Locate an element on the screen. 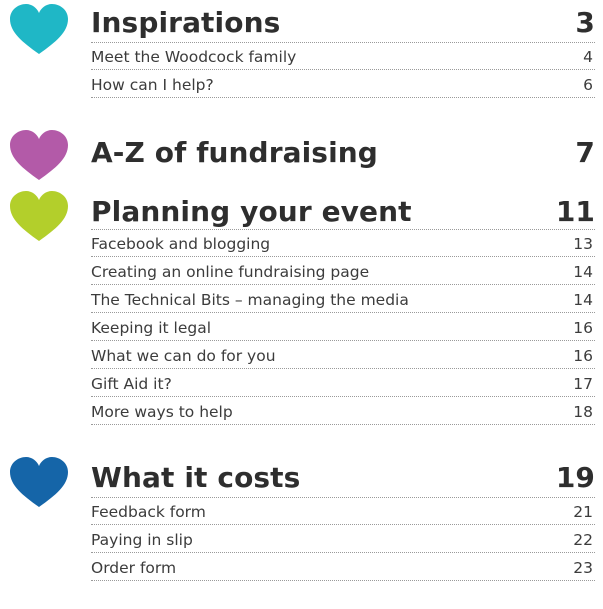 The width and height of the screenshot is (603, 609). toc-item: How can I help? 6 is located at coordinates (343, 84).